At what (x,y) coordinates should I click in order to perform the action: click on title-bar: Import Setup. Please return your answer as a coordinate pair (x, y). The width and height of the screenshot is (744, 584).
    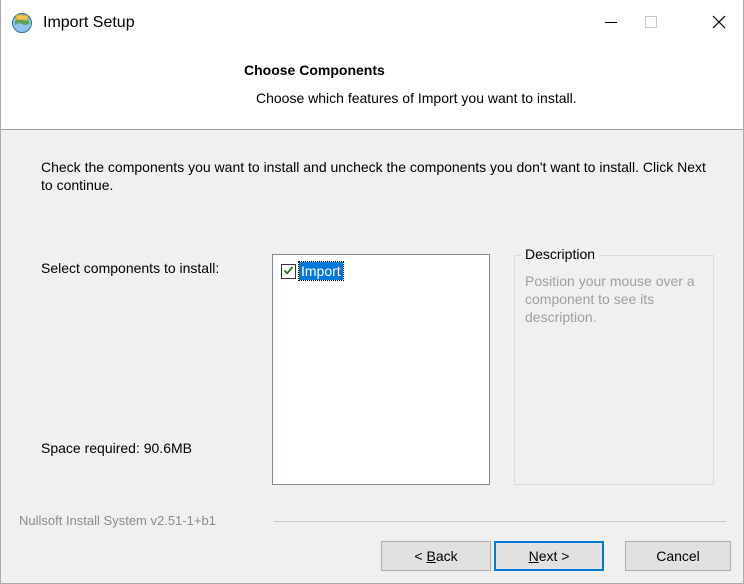
    Looking at the image, I should click on (372, 23).